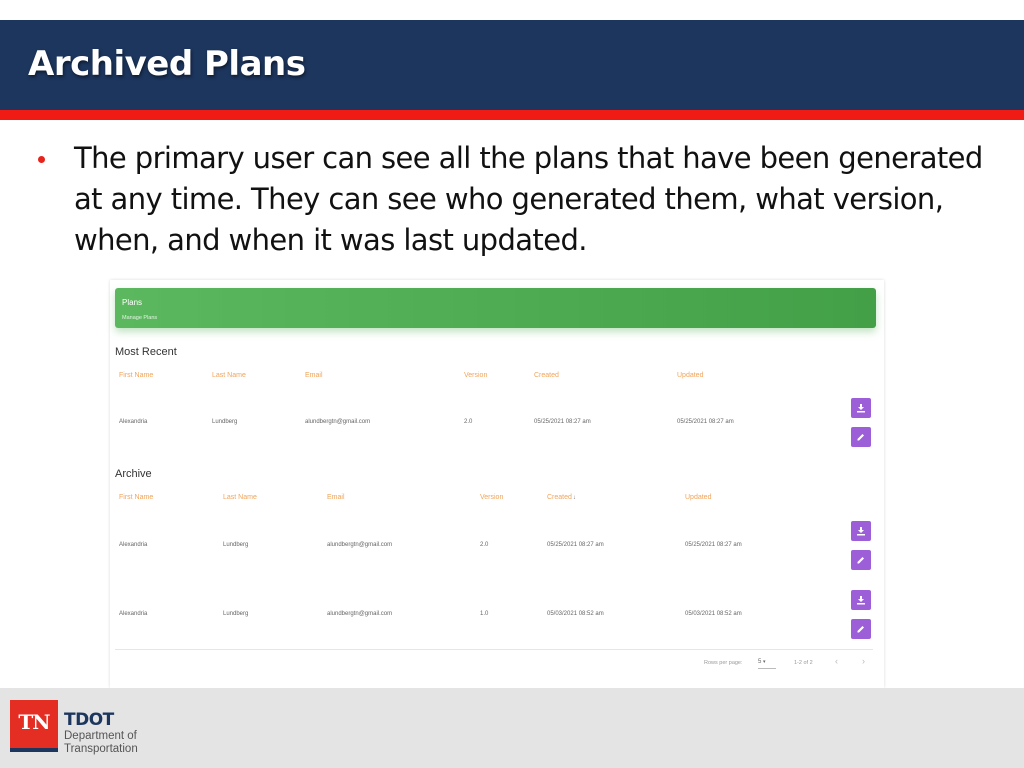  Describe the element at coordinates (34, 750) in the screenshot. I see `tn-logo-underline` at that location.